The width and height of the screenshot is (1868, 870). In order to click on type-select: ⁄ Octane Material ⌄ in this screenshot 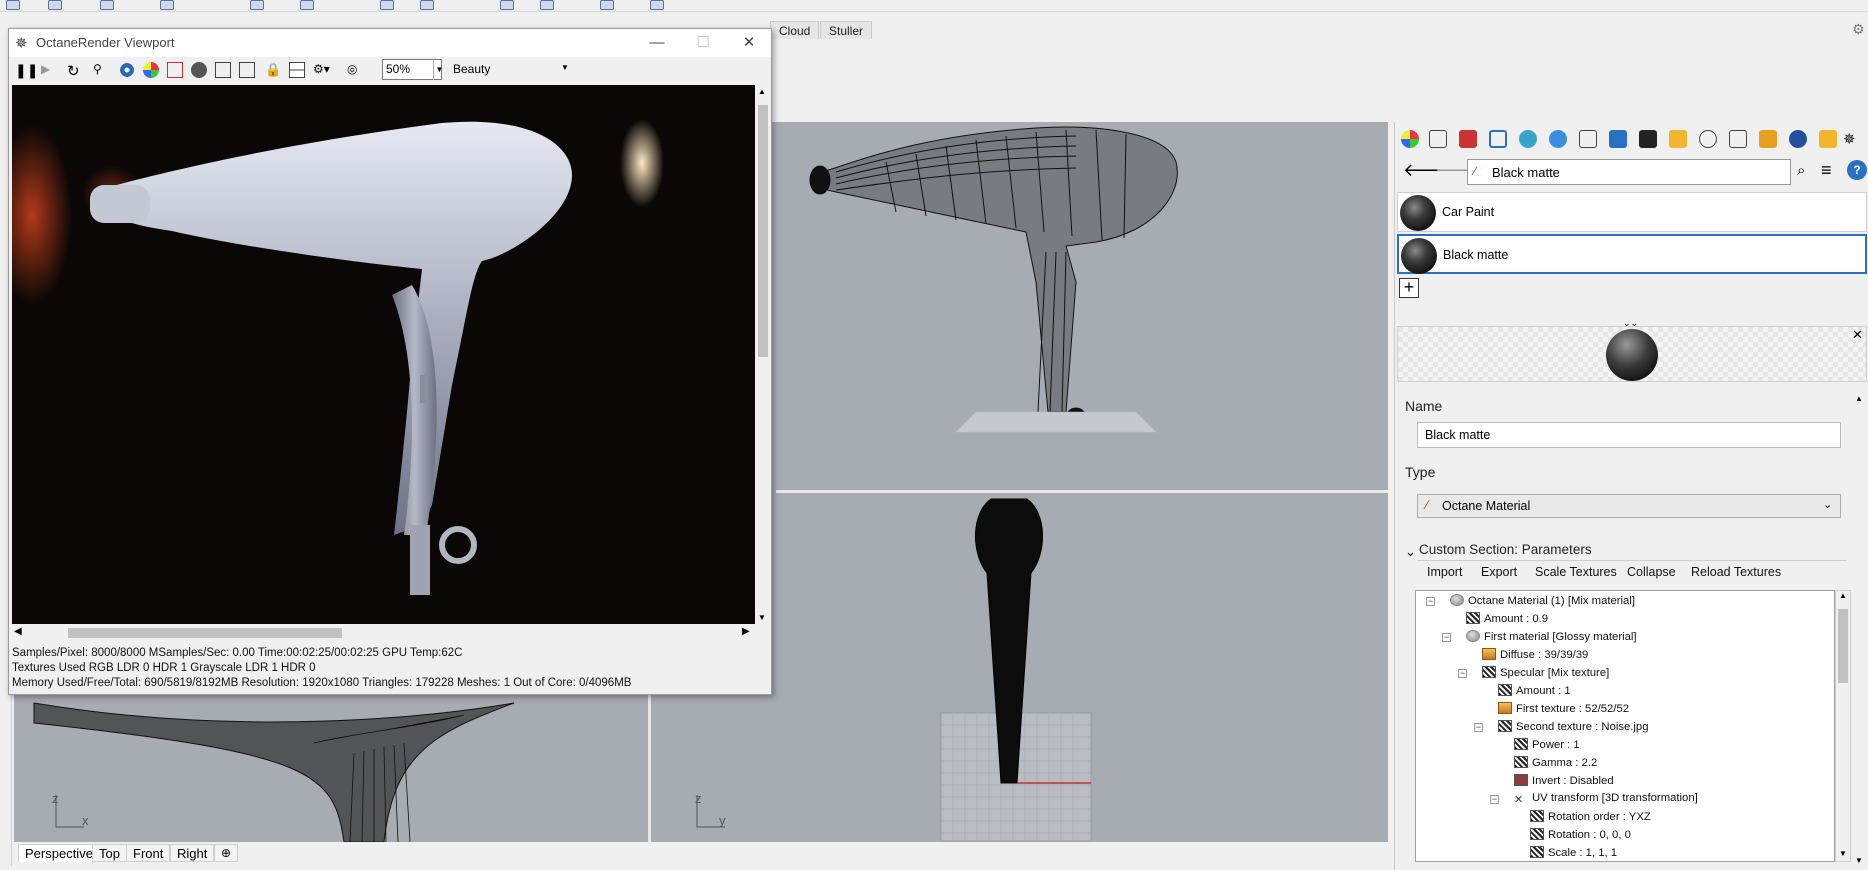, I will do `click(1629, 506)`.